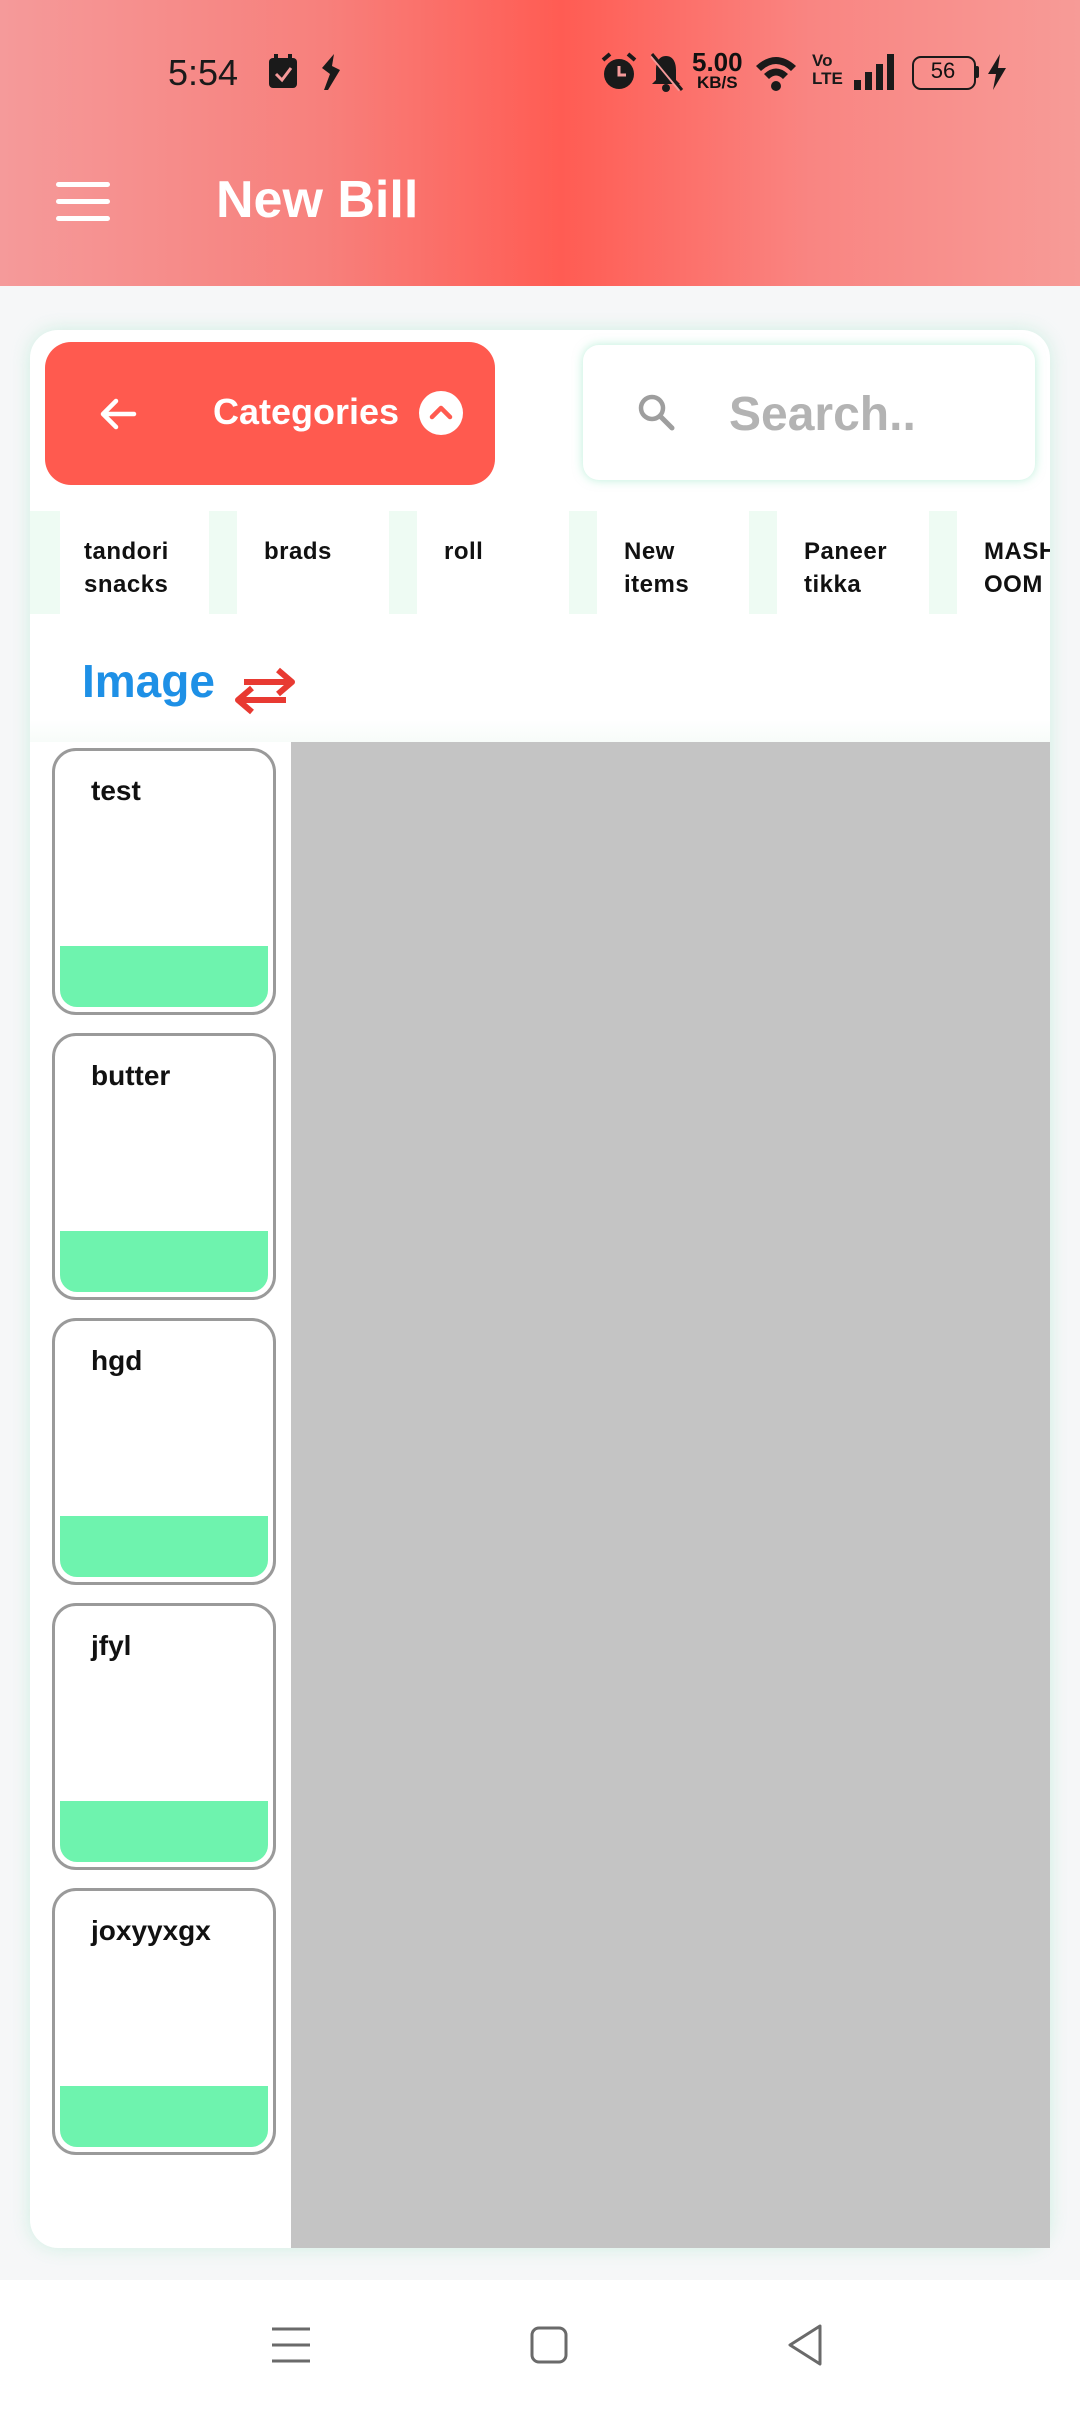 The width and height of the screenshot is (1080, 2412). I want to click on product-card: butter, so click(164, 1166).